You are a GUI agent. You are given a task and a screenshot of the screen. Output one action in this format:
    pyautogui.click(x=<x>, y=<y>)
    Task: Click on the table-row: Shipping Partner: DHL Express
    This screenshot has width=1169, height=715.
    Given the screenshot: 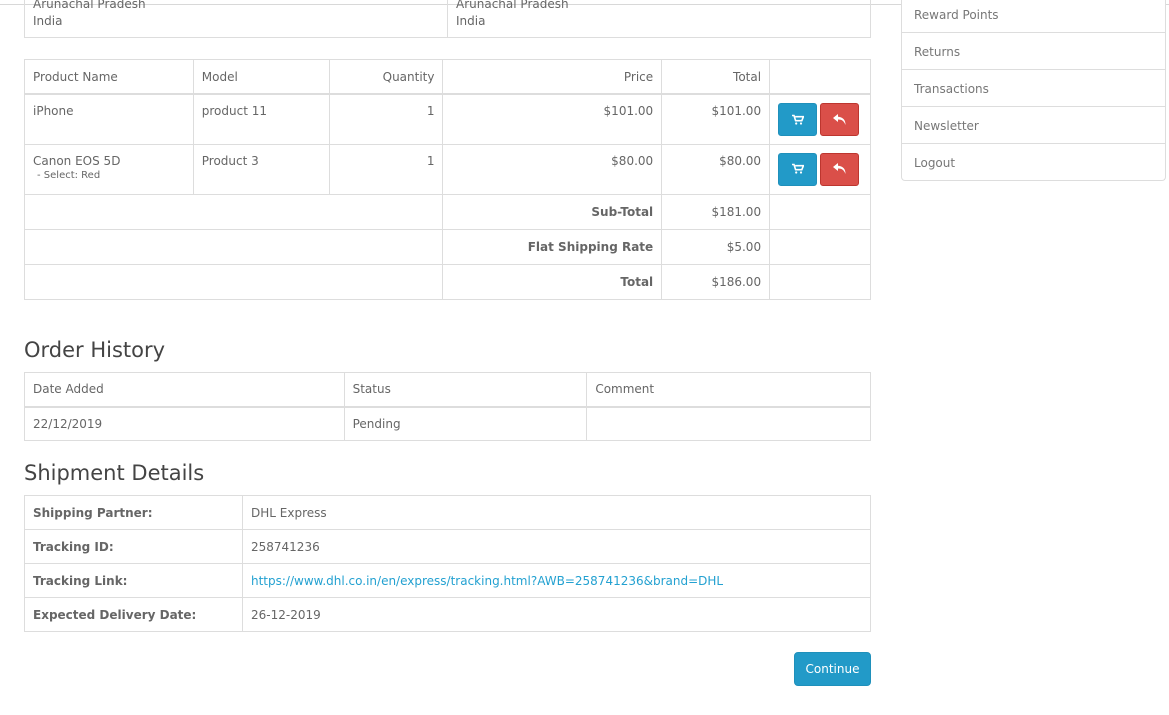 What is the action you would take?
    pyautogui.click(x=447, y=512)
    